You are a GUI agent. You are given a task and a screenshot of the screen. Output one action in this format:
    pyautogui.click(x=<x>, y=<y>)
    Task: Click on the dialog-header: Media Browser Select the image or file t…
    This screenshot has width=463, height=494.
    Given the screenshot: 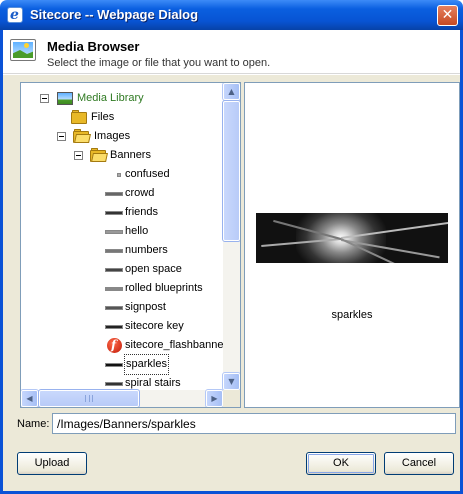 What is the action you would take?
    pyautogui.click(x=231, y=52)
    